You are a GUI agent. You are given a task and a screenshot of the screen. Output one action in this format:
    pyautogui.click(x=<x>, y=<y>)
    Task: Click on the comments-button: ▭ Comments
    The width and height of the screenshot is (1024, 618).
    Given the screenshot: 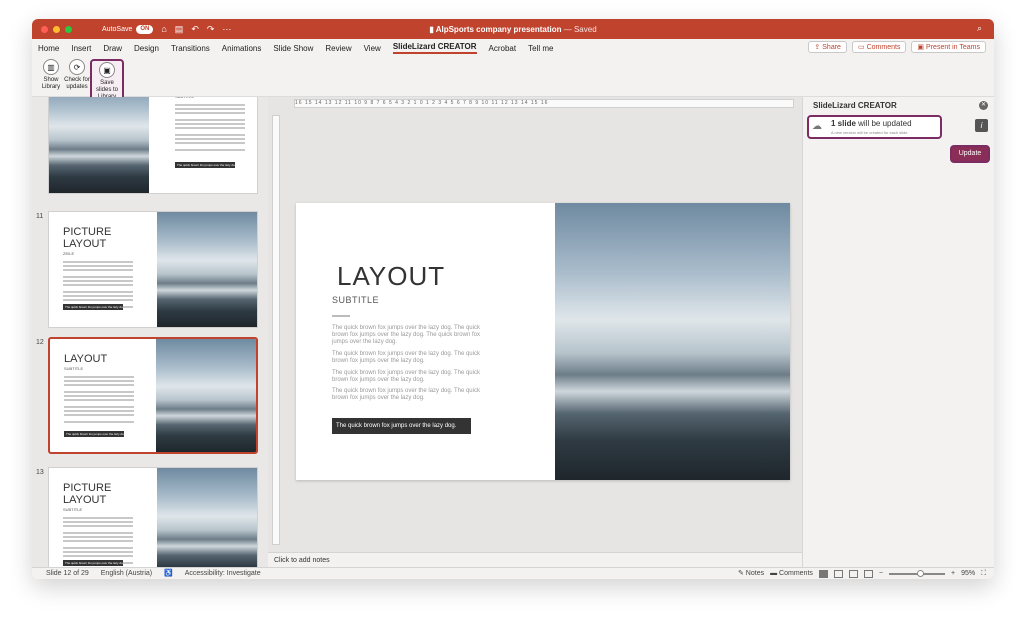 What is the action you would take?
    pyautogui.click(x=879, y=47)
    